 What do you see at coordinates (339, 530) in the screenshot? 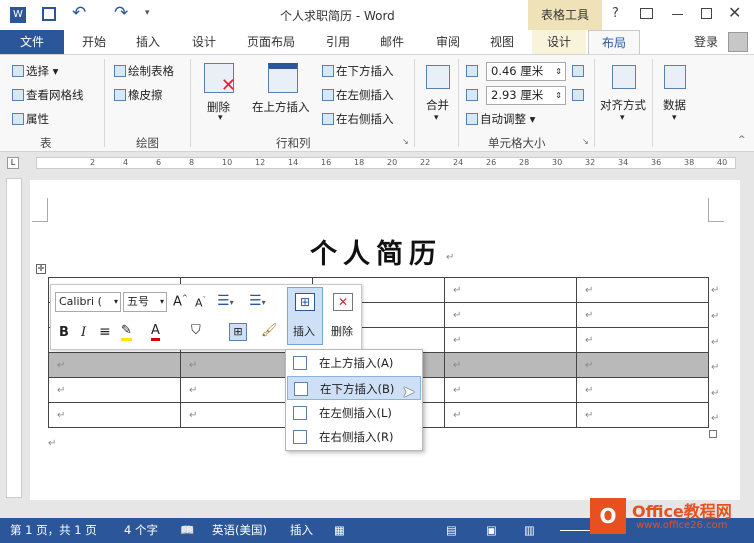
I see `macro-icon: ▦` at bounding box center [339, 530].